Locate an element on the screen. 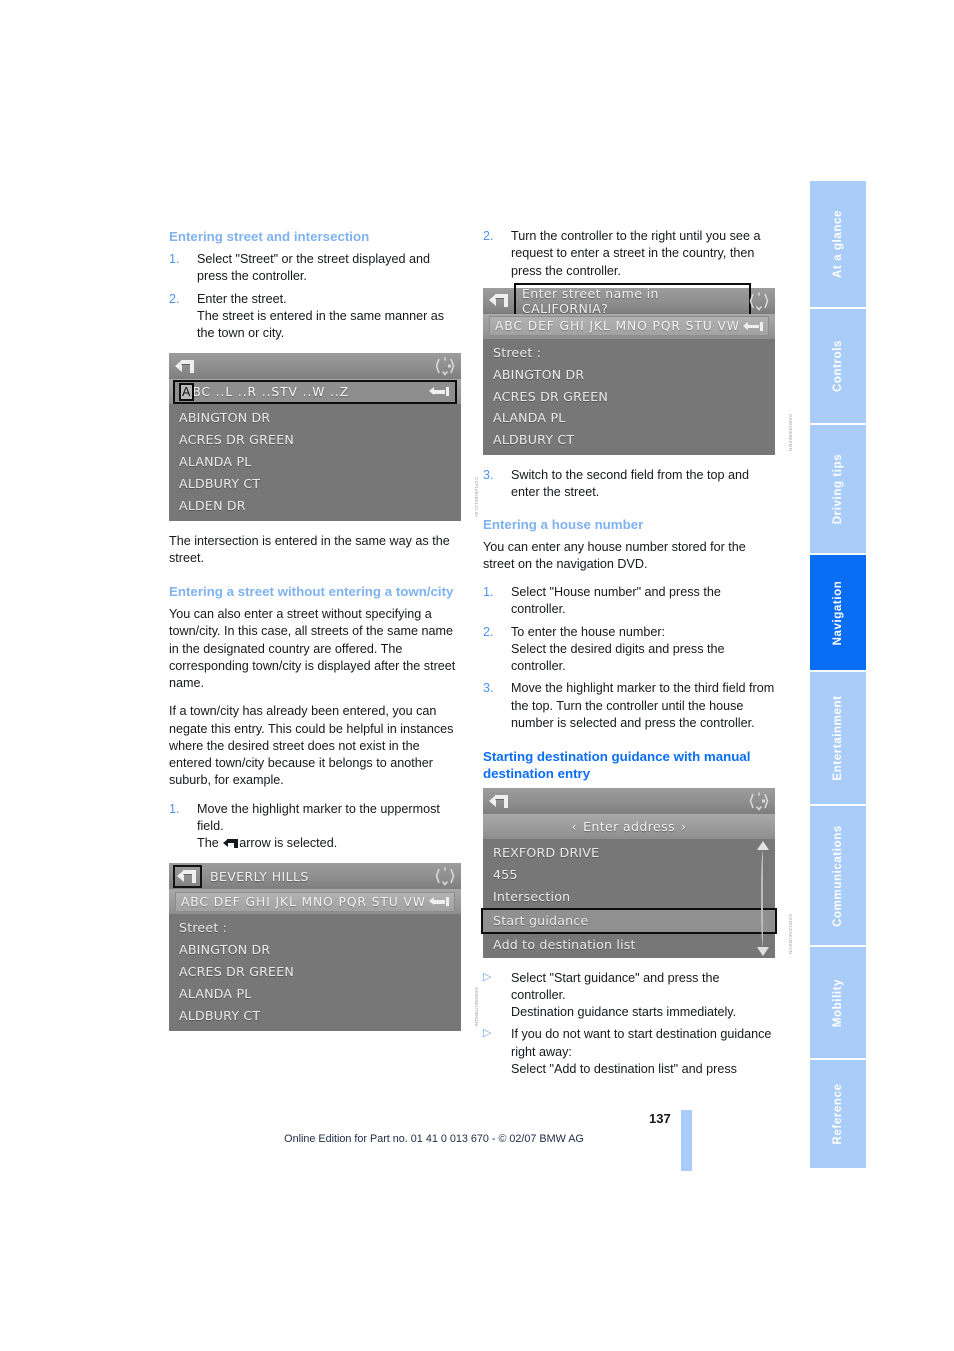 The height and width of the screenshot is (1351, 954). nav-display-title: Enter street name in CALIFORNIA? is located at coordinates (632, 300).